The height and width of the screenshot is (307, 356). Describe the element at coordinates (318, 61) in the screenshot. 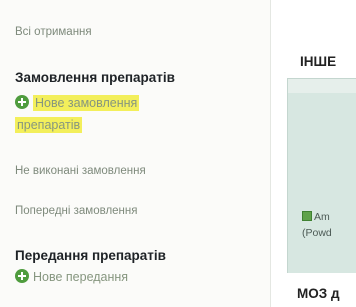

I see `other-section-heading: ІНШЕ` at that location.